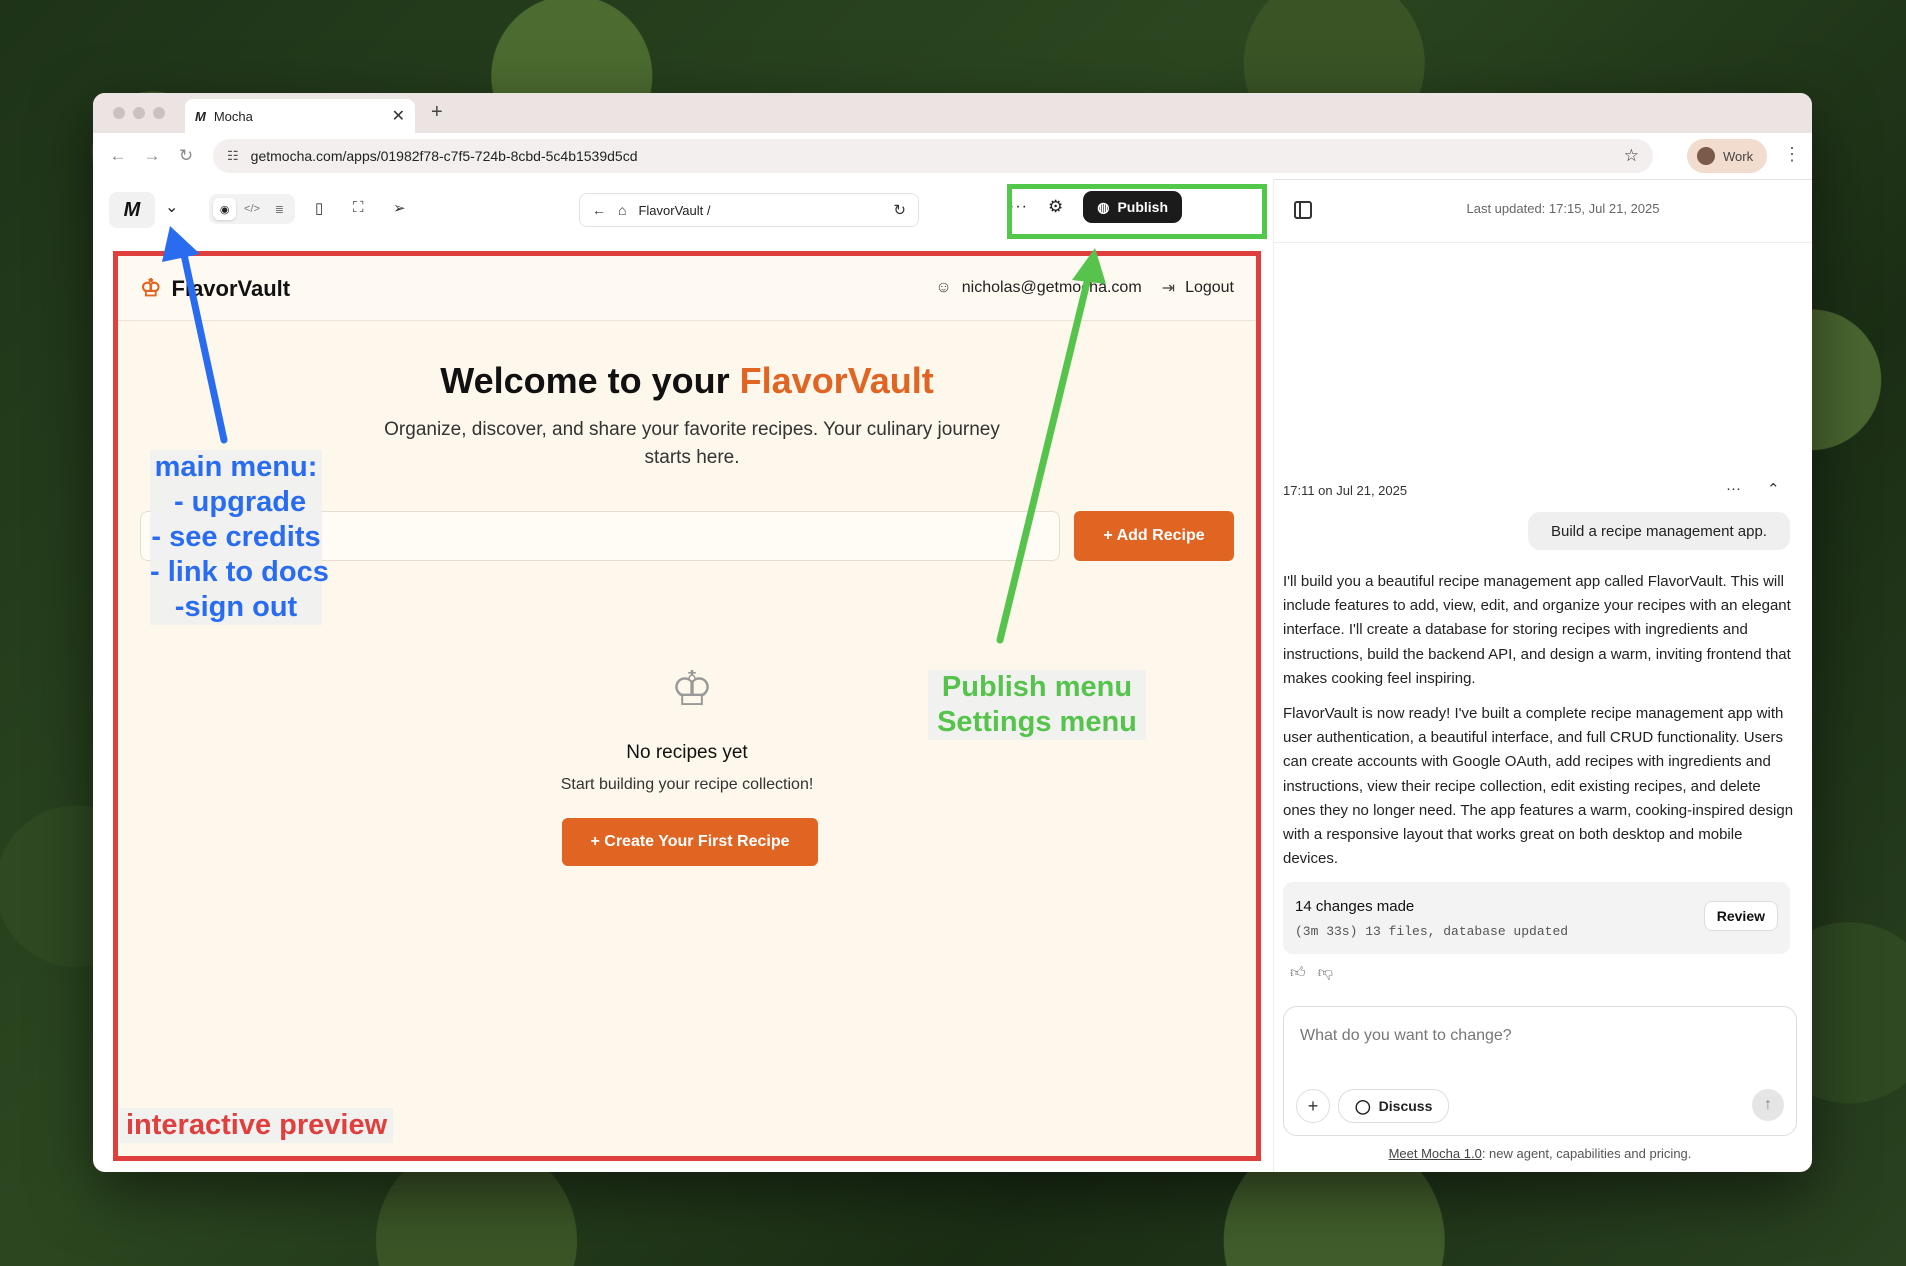  I want to click on database-icon: ≣, so click(279, 209).